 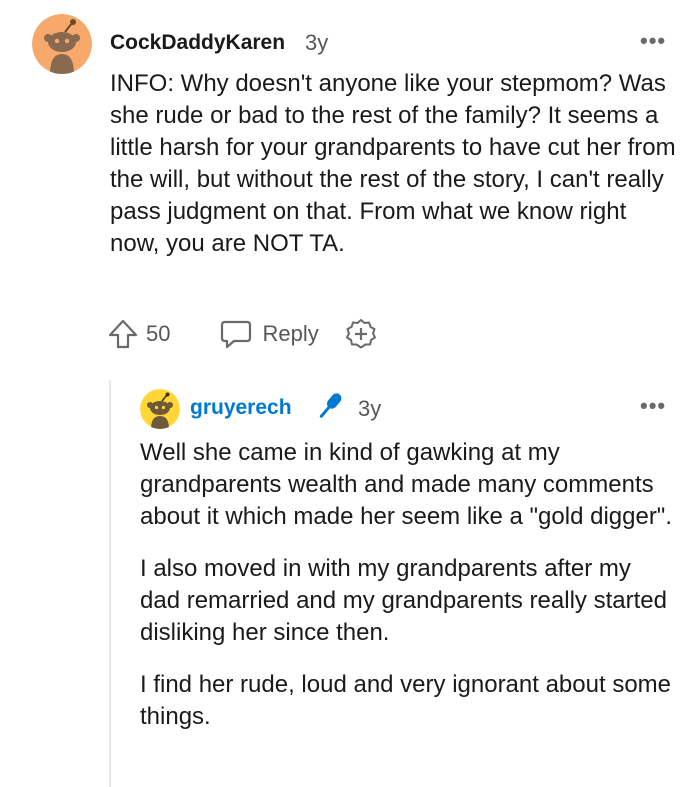 I want to click on reply-username: gruyerech, so click(x=241, y=408).